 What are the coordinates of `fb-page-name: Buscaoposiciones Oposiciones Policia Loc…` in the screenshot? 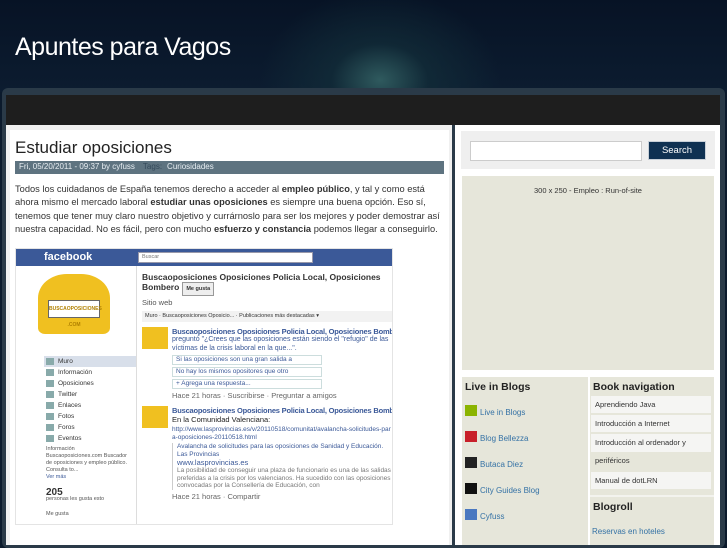 It's located at (261, 282).